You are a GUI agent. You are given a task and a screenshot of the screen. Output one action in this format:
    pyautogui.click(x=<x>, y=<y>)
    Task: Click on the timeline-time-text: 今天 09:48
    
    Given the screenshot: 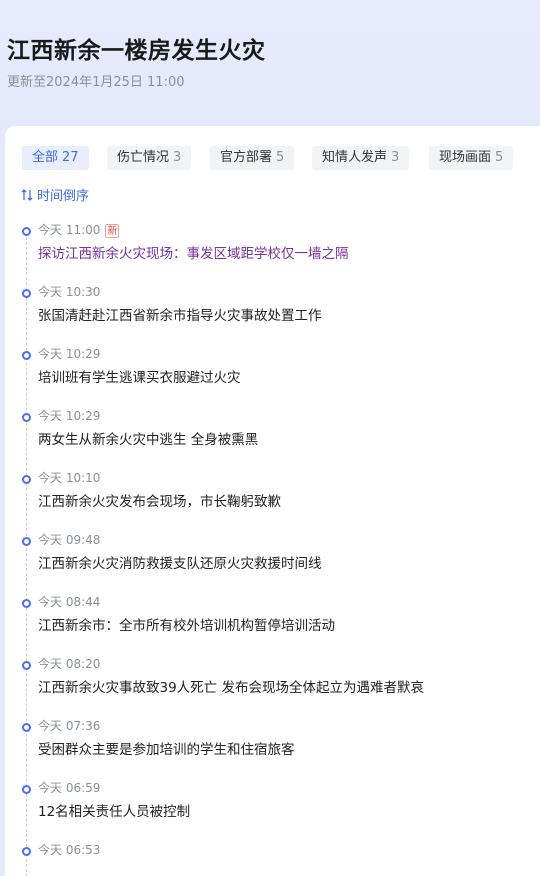 What is the action you would take?
    pyautogui.click(x=69, y=540)
    